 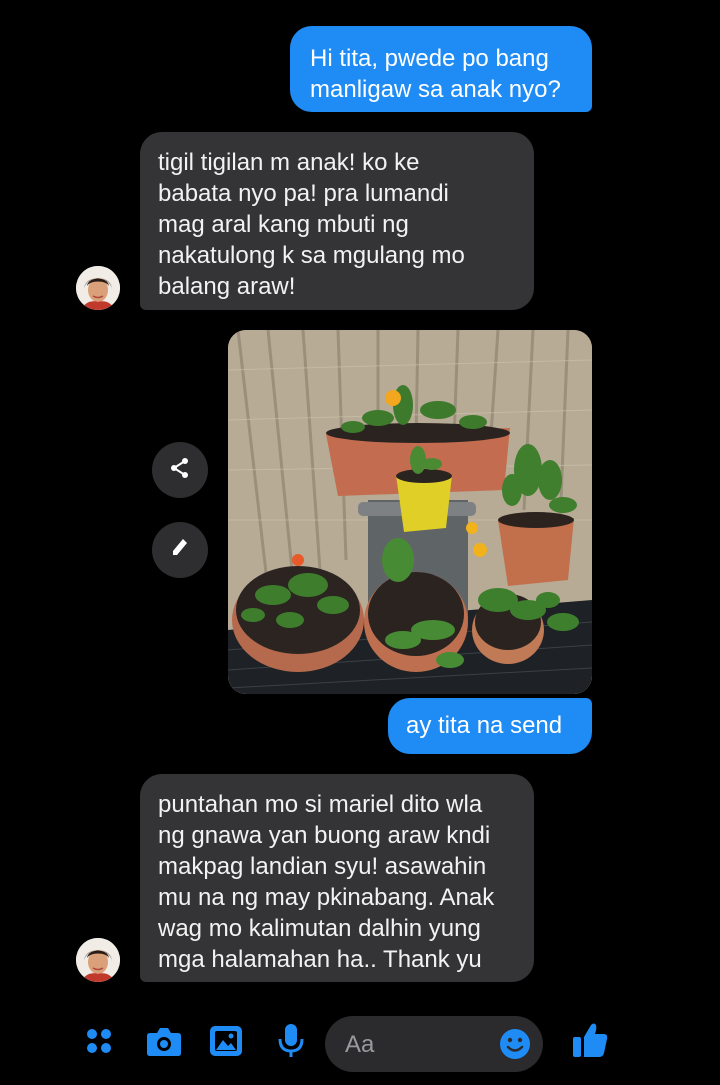 I want to click on share-icon, so click(x=180, y=470).